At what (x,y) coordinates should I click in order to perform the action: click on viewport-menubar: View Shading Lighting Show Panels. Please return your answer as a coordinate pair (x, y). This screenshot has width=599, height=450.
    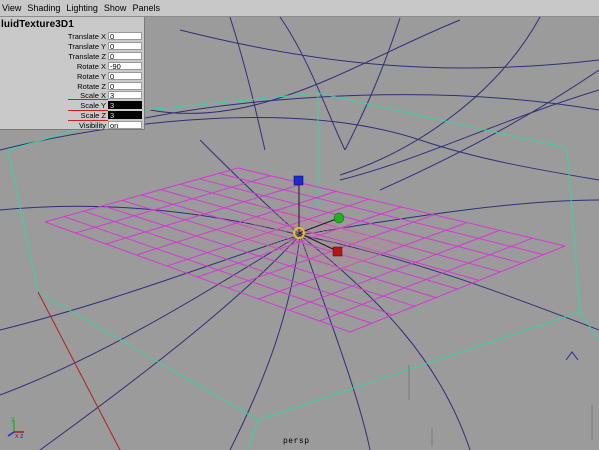
    Looking at the image, I should click on (299, 8).